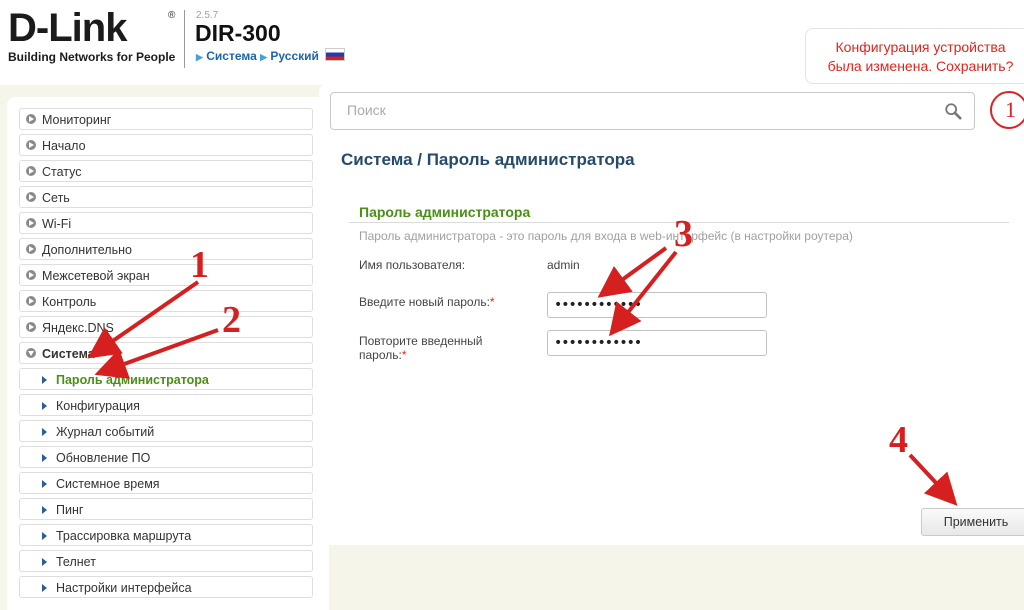 The height and width of the screenshot is (610, 1024). What do you see at coordinates (96, 276) in the screenshot?
I see `sidebar-item-label: Межсетевой экран` at bounding box center [96, 276].